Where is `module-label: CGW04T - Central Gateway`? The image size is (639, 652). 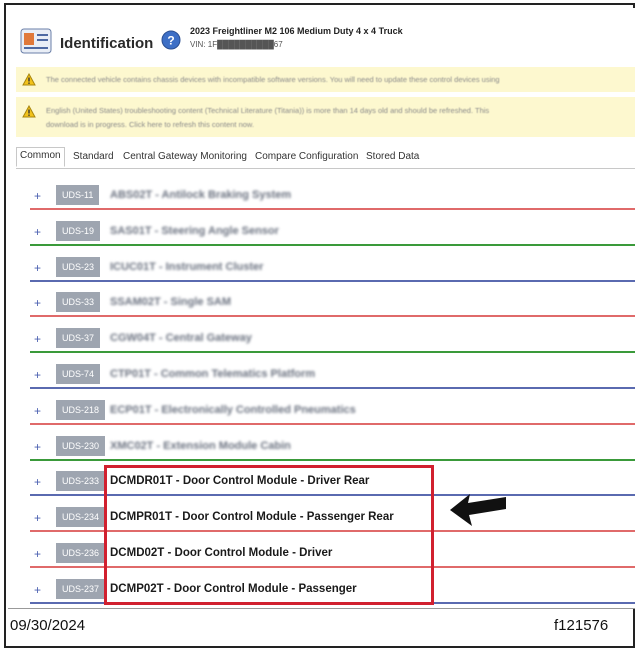 module-label: CGW04T - Central Gateway is located at coordinates (181, 338).